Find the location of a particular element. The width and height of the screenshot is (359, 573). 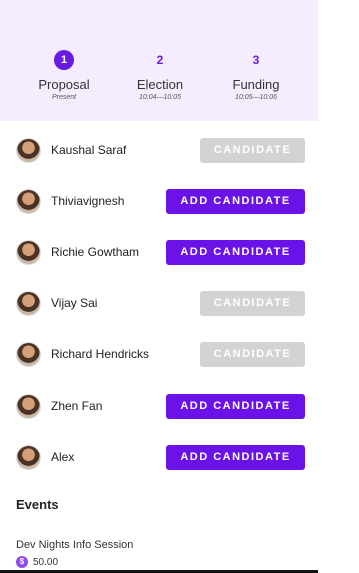

candidate-name: Kaushal Saraf is located at coordinates (89, 150).